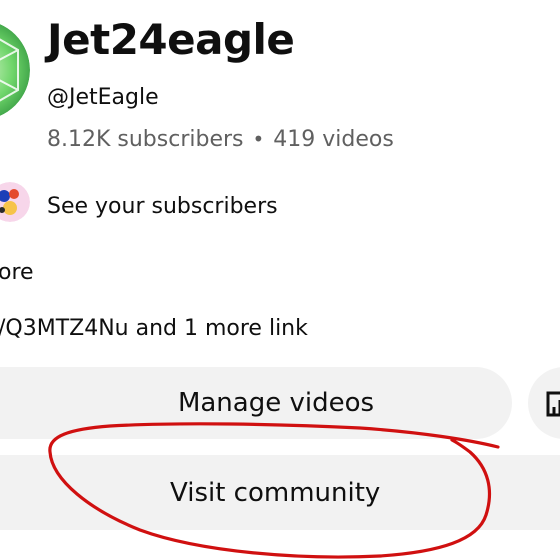 This screenshot has width=560, height=560. I want to click on see-subscribers-link: See your subscribers, so click(162, 207).